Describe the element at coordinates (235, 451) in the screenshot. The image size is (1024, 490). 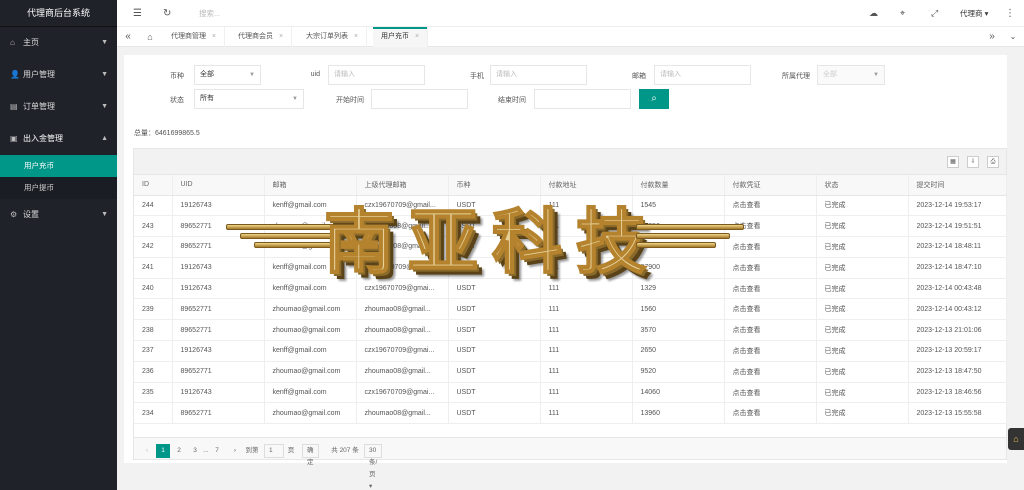
I see `next-page-icon: ›` at that location.